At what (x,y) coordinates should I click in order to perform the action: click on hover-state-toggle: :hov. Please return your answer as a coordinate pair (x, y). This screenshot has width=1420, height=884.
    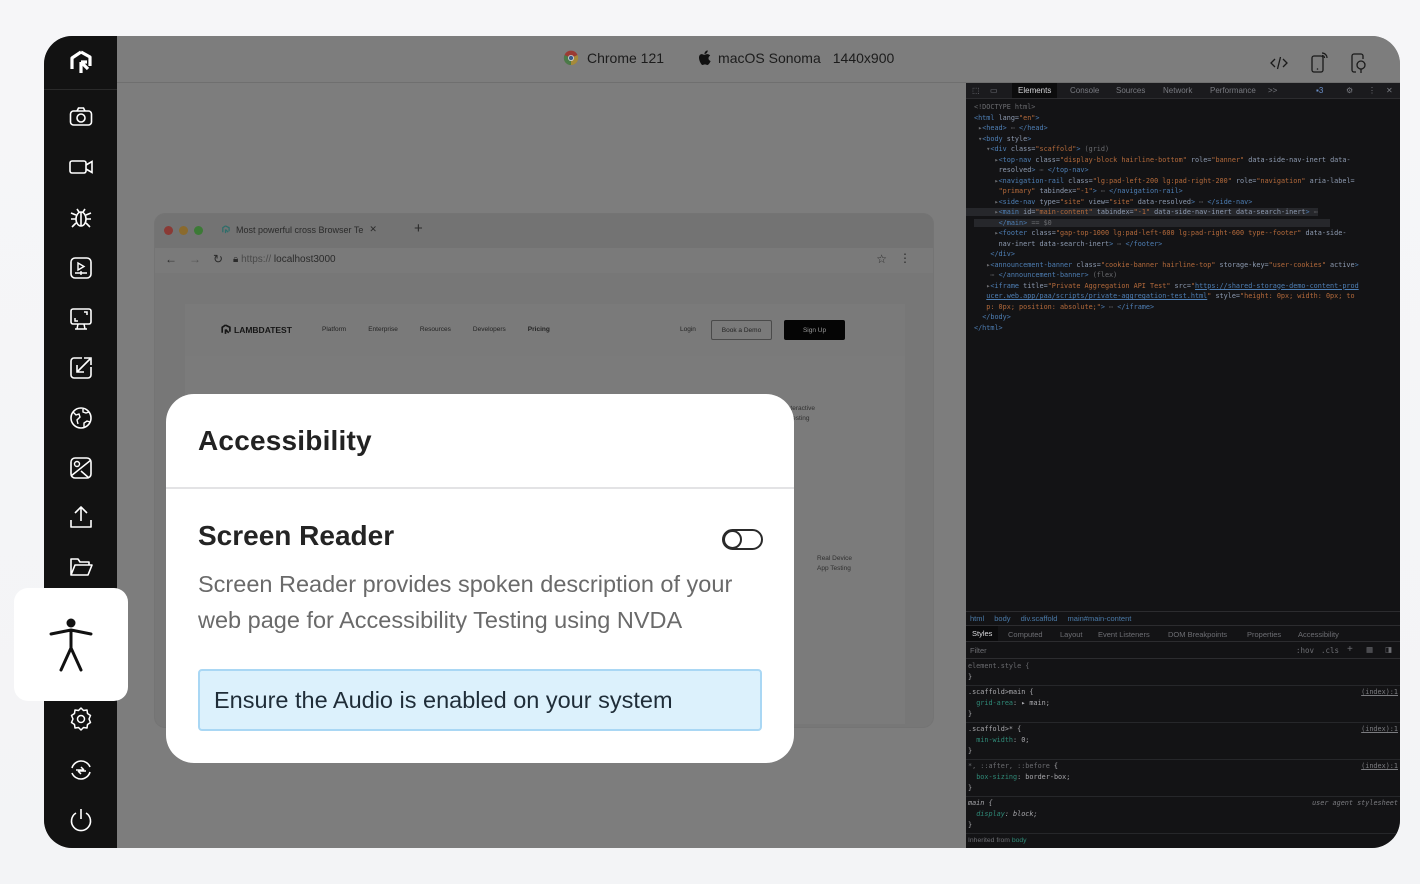
    Looking at the image, I should click on (1305, 650).